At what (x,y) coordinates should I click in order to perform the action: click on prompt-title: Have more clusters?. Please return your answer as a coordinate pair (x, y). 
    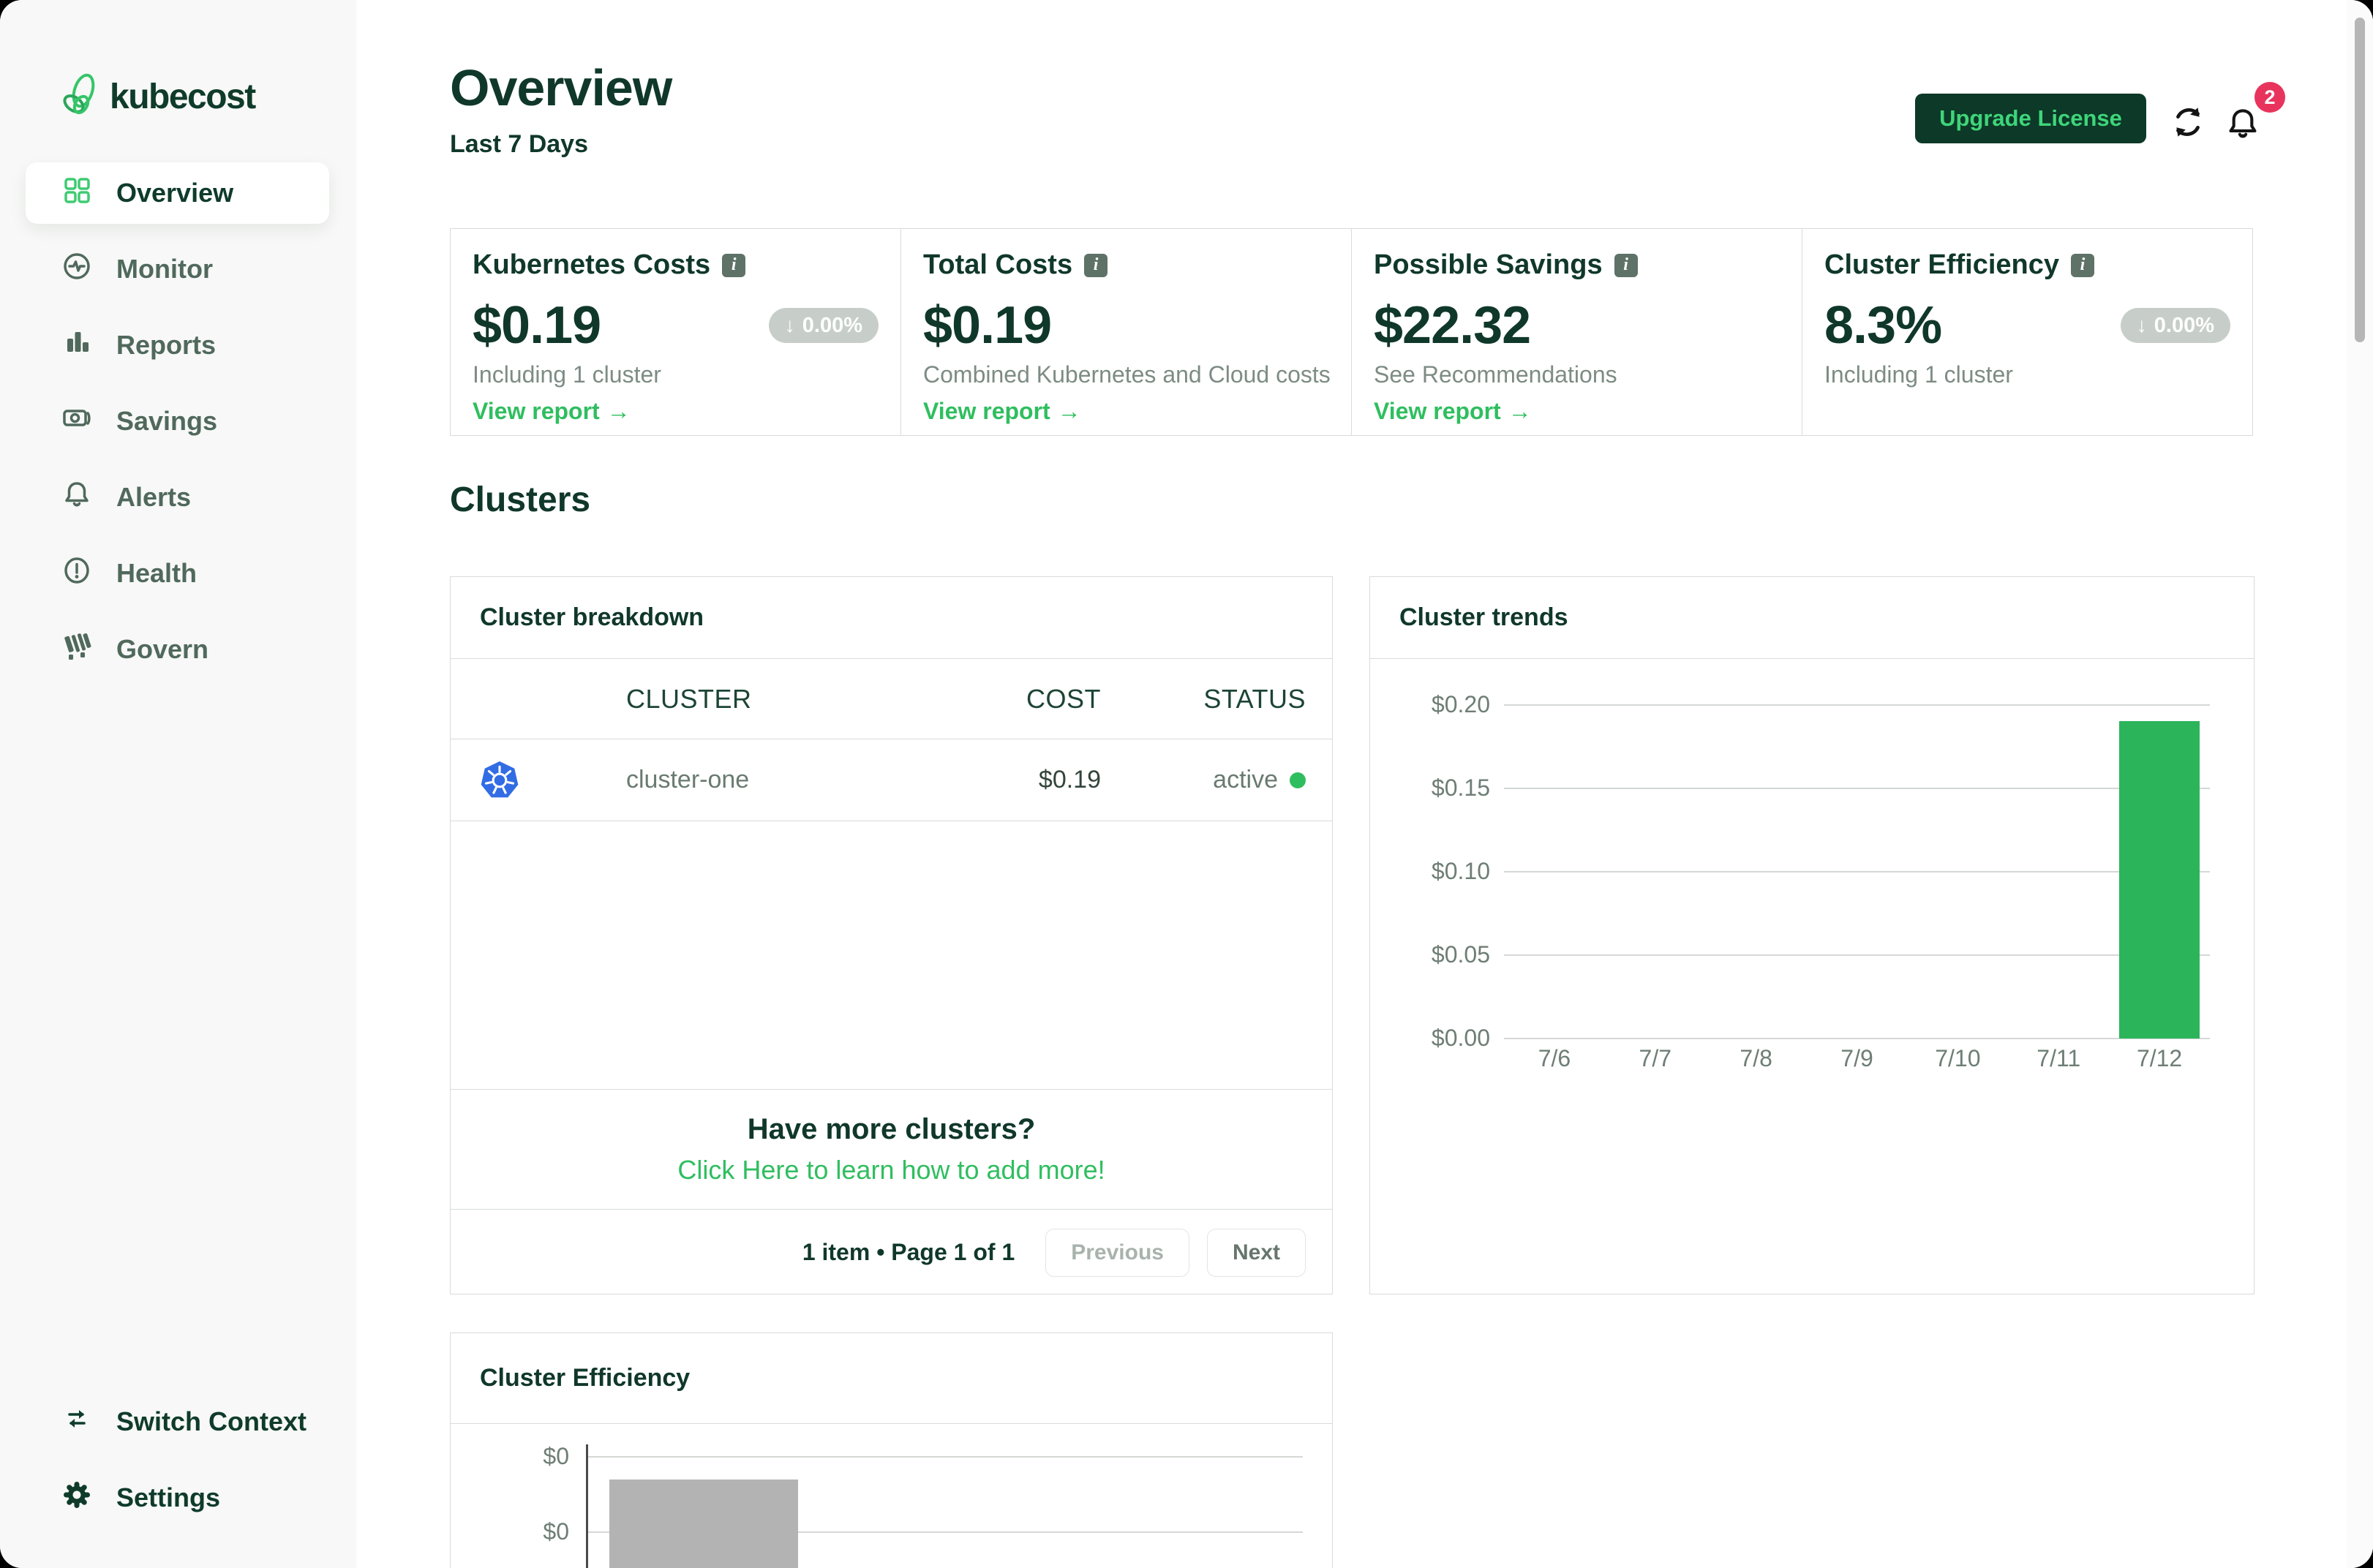
    Looking at the image, I should click on (892, 1129).